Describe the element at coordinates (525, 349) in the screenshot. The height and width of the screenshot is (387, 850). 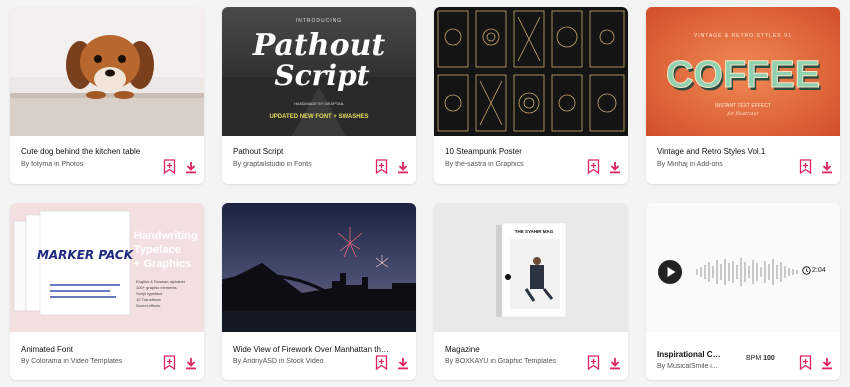
I see `card-title: Magazine` at that location.